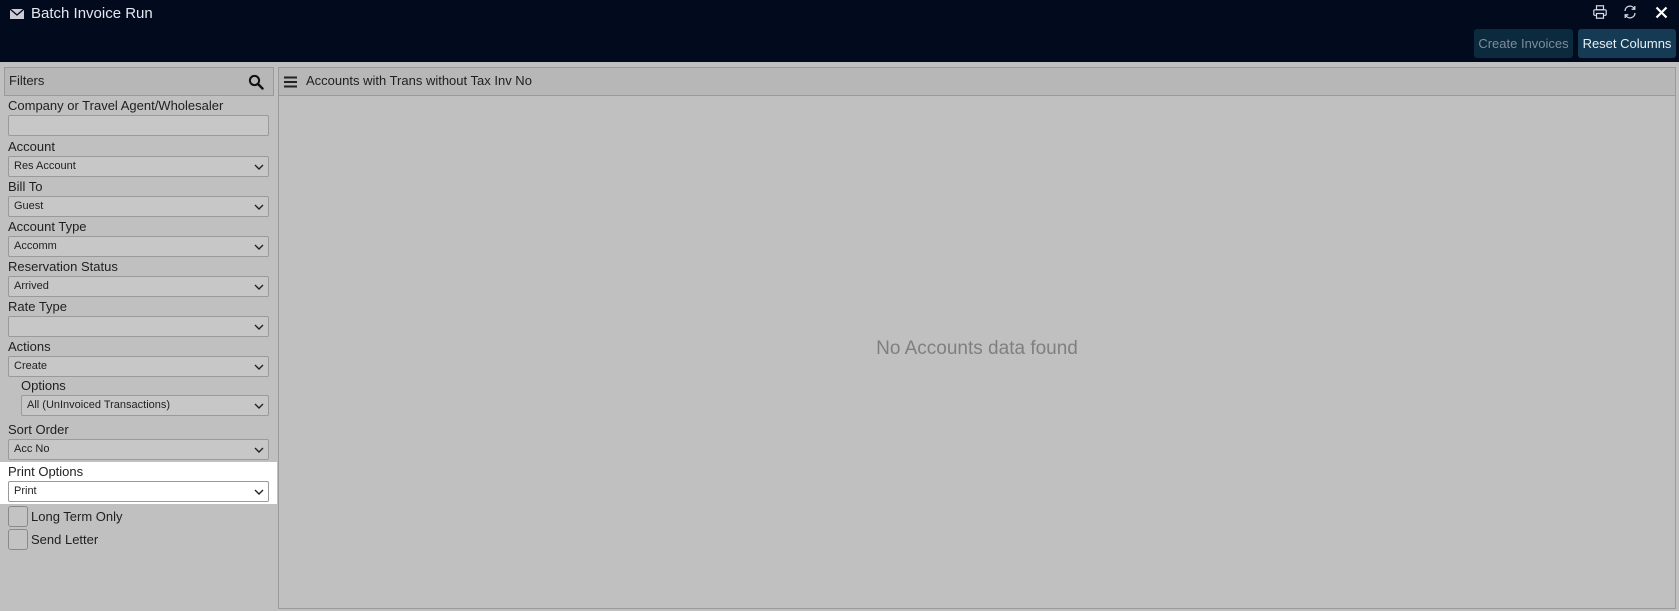 The image size is (1679, 611). I want to click on print-icon, so click(1600, 12).